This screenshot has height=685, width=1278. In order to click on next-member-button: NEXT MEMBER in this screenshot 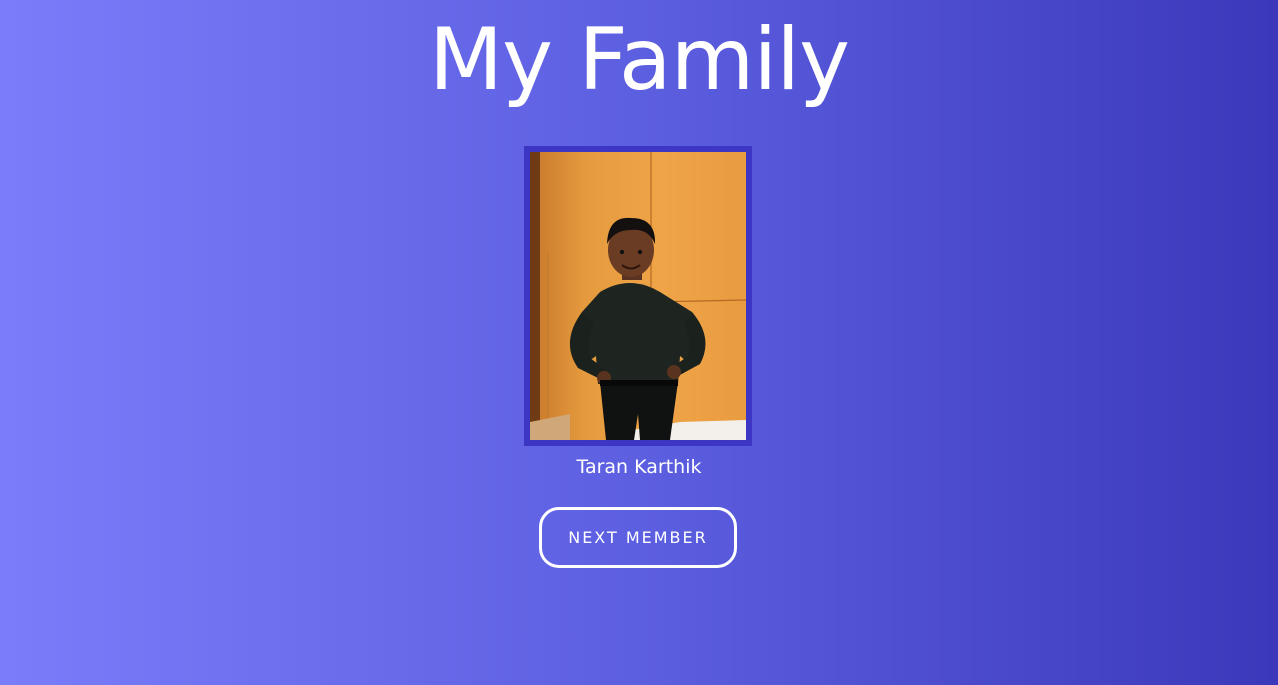, I will do `click(638, 537)`.